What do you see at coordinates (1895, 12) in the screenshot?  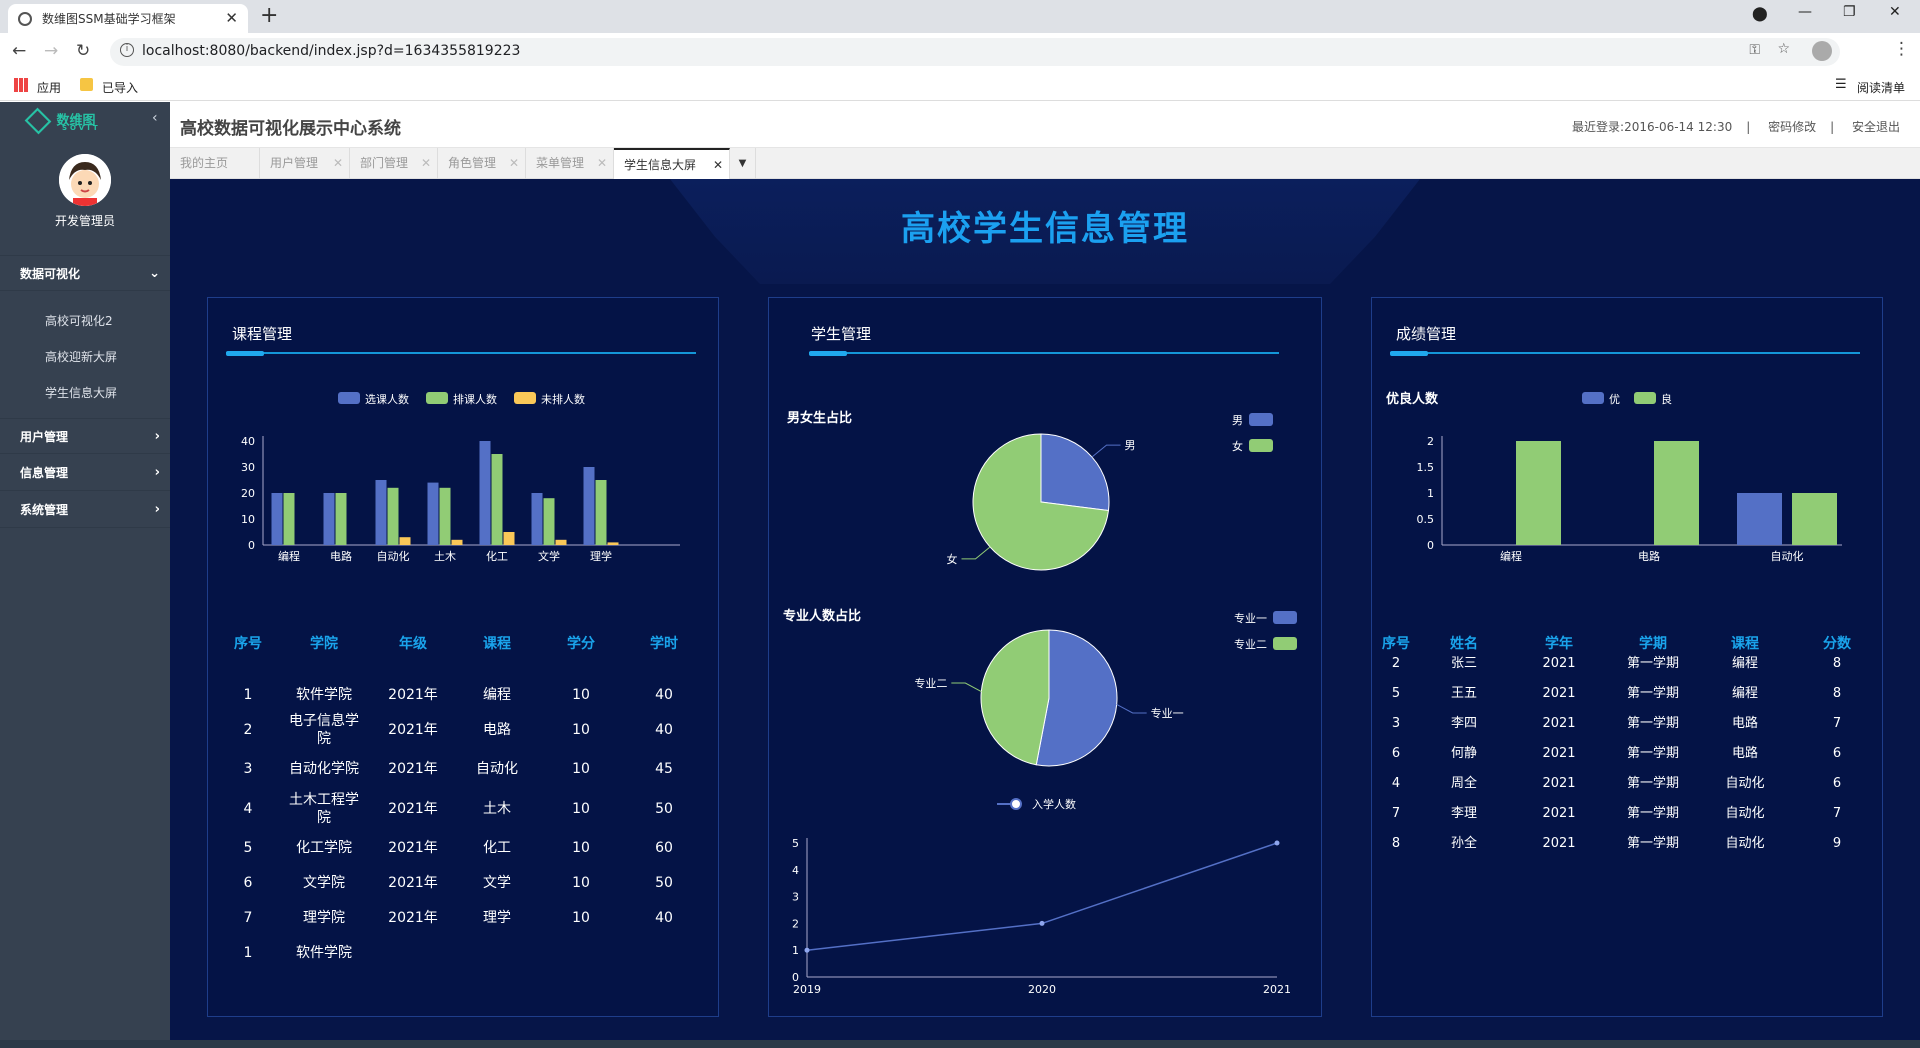 I see `close-window-button: ✕` at bounding box center [1895, 12].